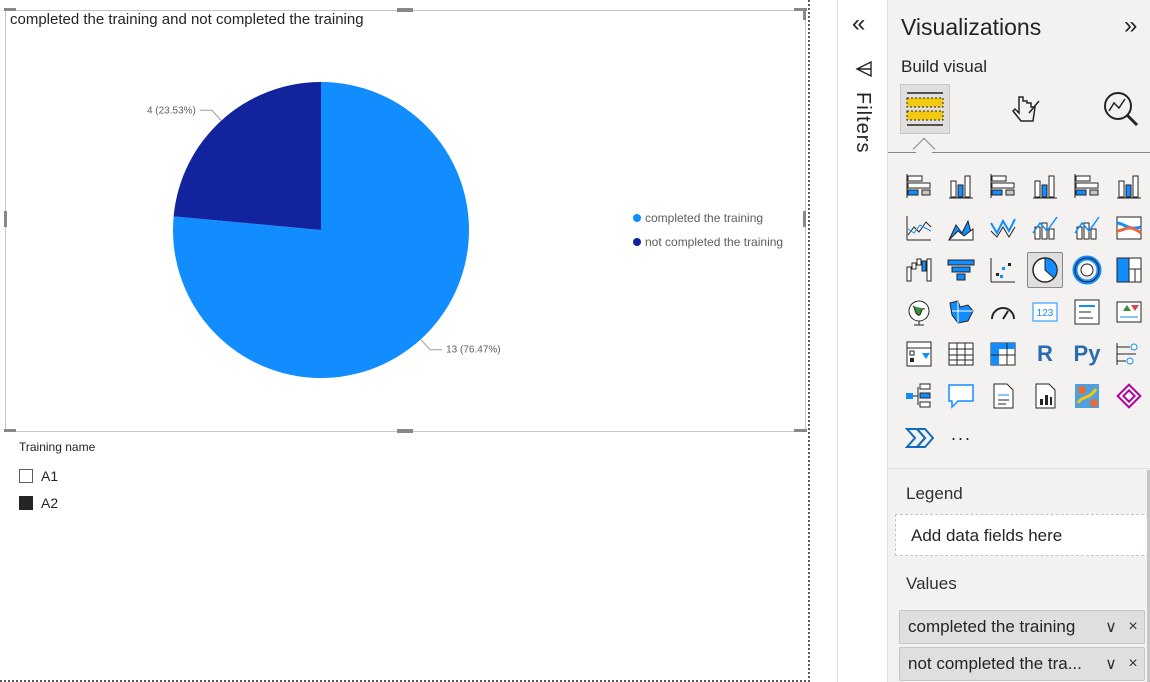 The image size is (1150, 682). I want to click on build-visual-icon, so click(925, 109).